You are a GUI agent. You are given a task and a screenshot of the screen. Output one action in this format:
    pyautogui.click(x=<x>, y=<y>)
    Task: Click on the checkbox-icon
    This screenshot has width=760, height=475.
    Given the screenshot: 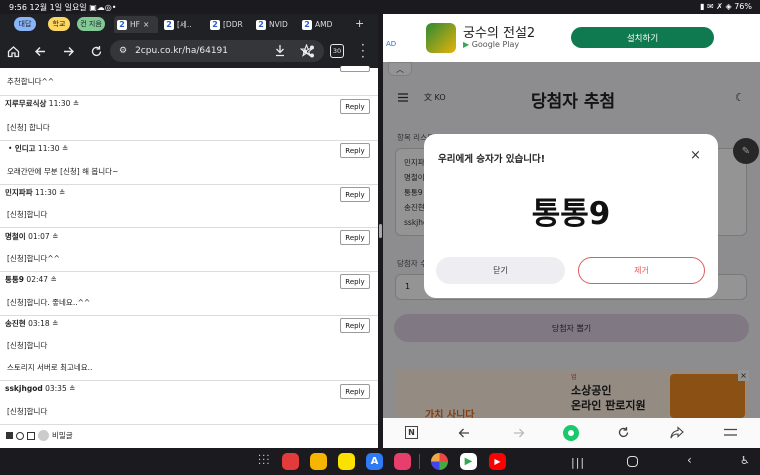 What is the action you would take?
    pyautogui.click(x=31, y=435)
    